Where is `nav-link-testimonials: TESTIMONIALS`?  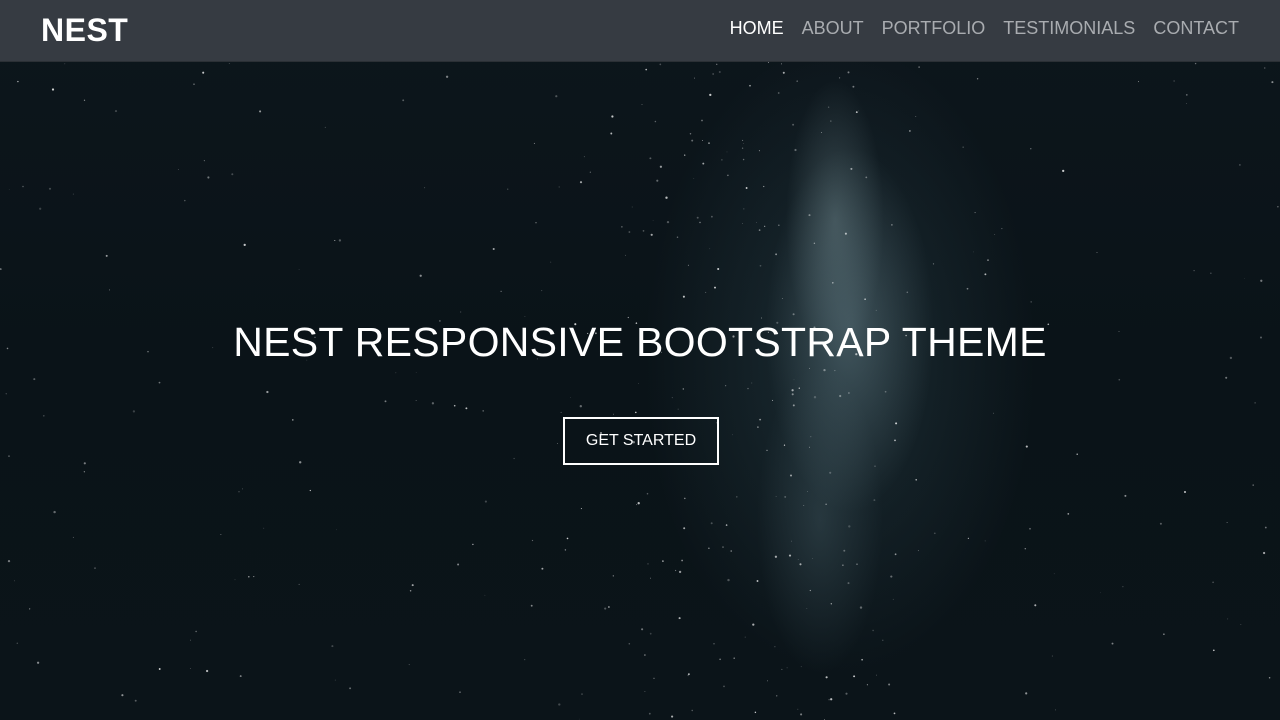
nav-link-testimonials: TESTIMONIALS is located at coordinates (1069, 28).